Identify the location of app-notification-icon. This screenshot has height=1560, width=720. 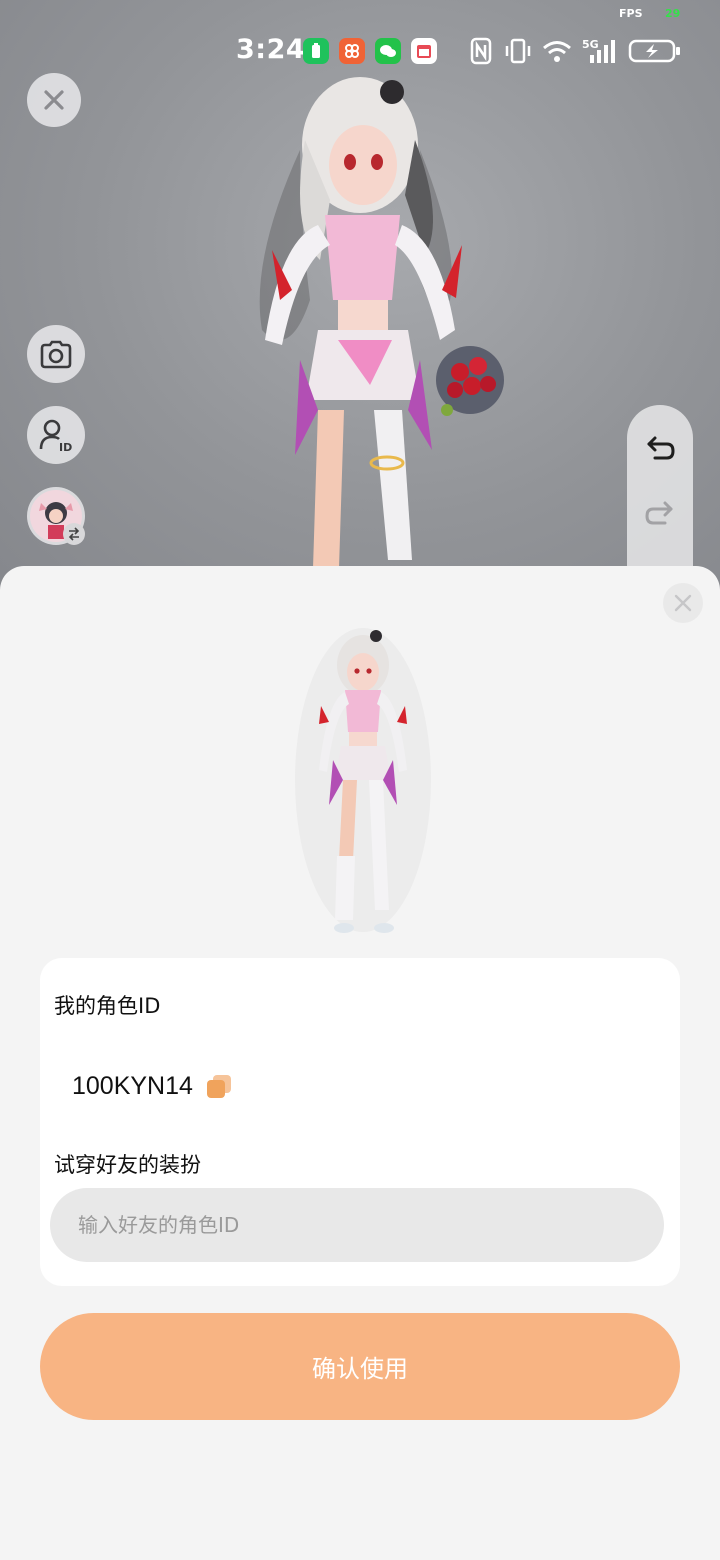
(352, 51).